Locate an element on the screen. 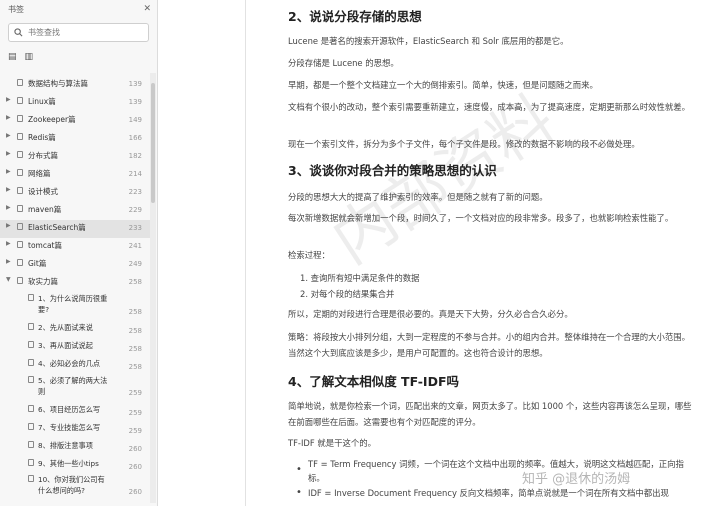 The height and width of the screenshot is (506, 720). toc-item: ▼ 软实力篇 258 is located at coordinates (75, 283).